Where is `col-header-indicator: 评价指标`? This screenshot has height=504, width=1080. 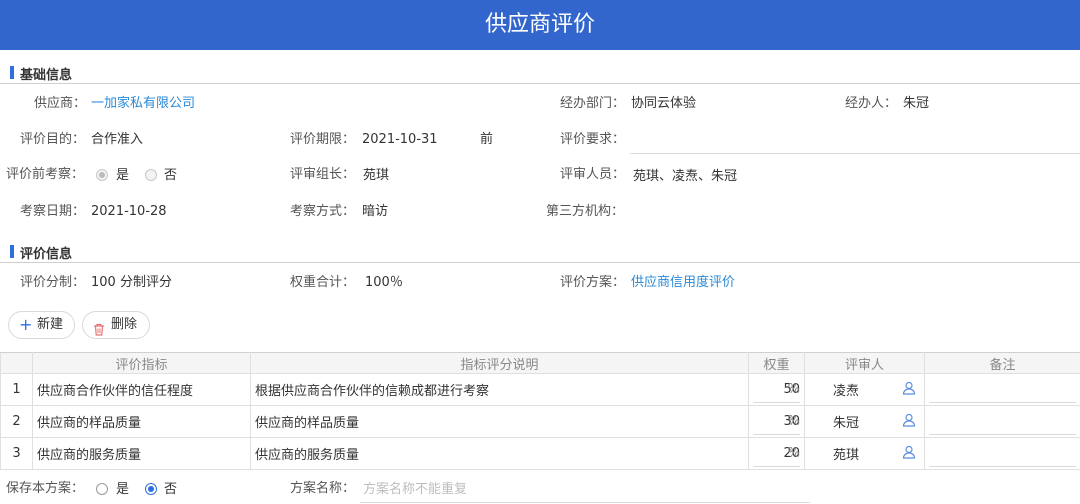
col-header-indicator: 评价指标 is located at coordinates (141, 363).